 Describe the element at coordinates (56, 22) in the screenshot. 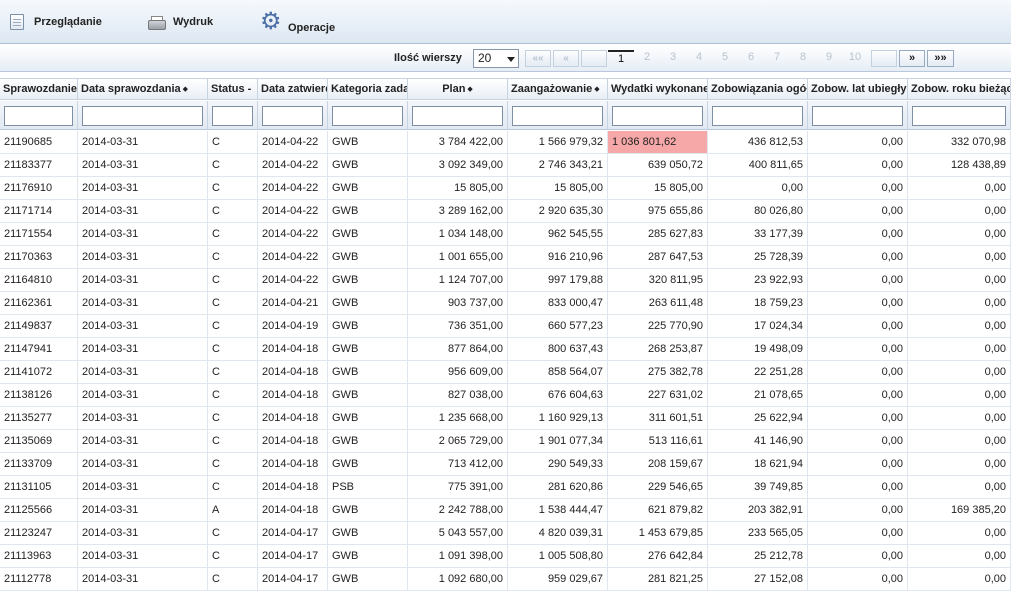

I see `browse-button: Przeglądanie` at that location.